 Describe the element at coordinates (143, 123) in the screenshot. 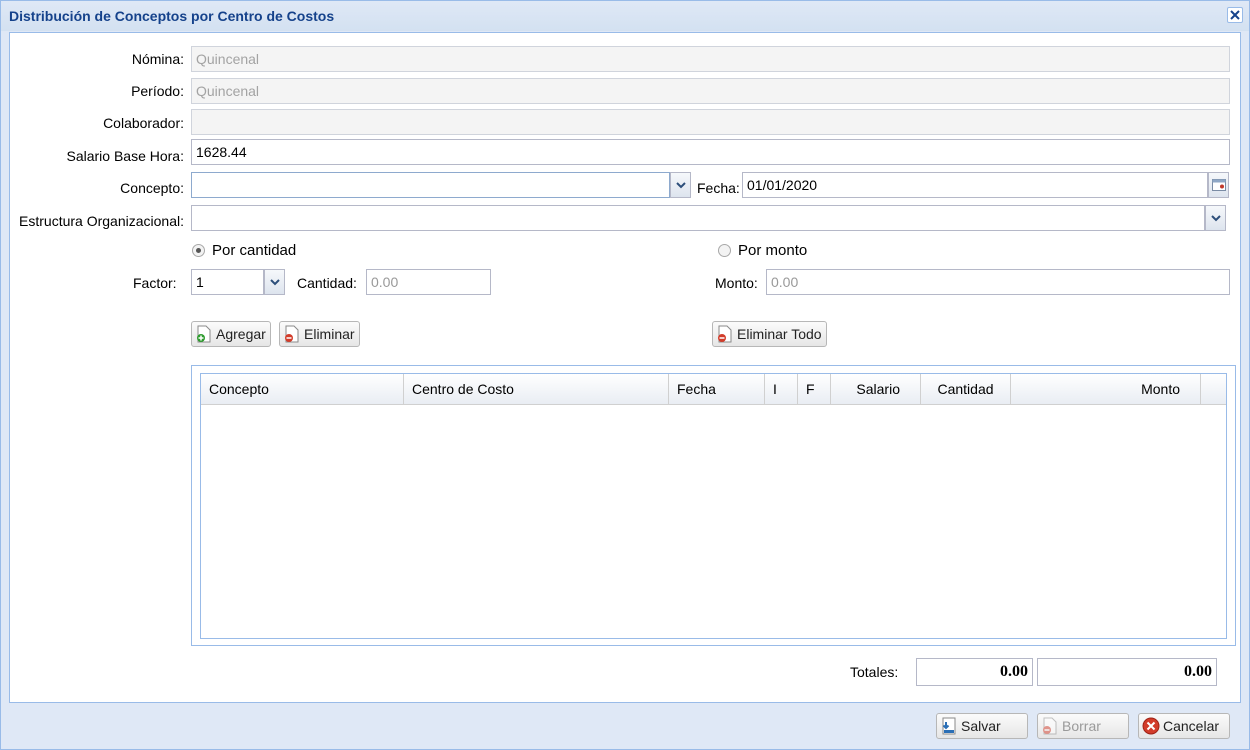

I see `colaborador-label: Colaborador:` at that location.